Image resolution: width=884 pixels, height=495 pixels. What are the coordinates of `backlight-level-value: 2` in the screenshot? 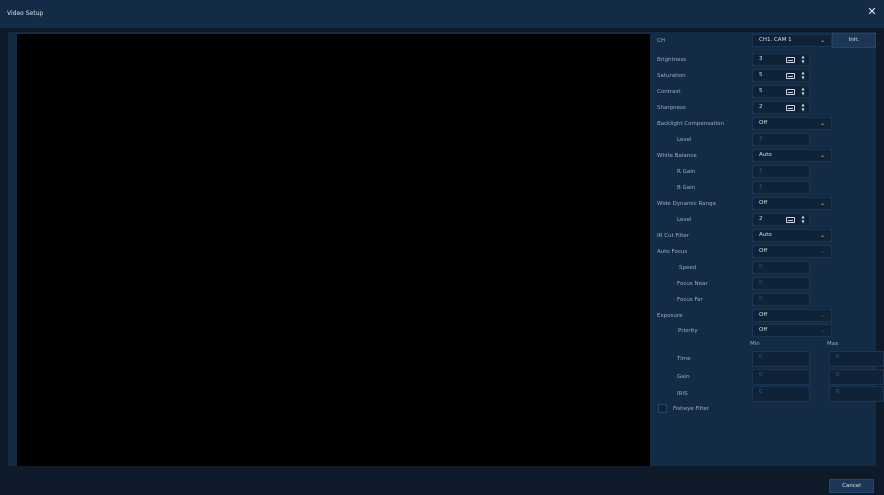 It's located at (761, 139).